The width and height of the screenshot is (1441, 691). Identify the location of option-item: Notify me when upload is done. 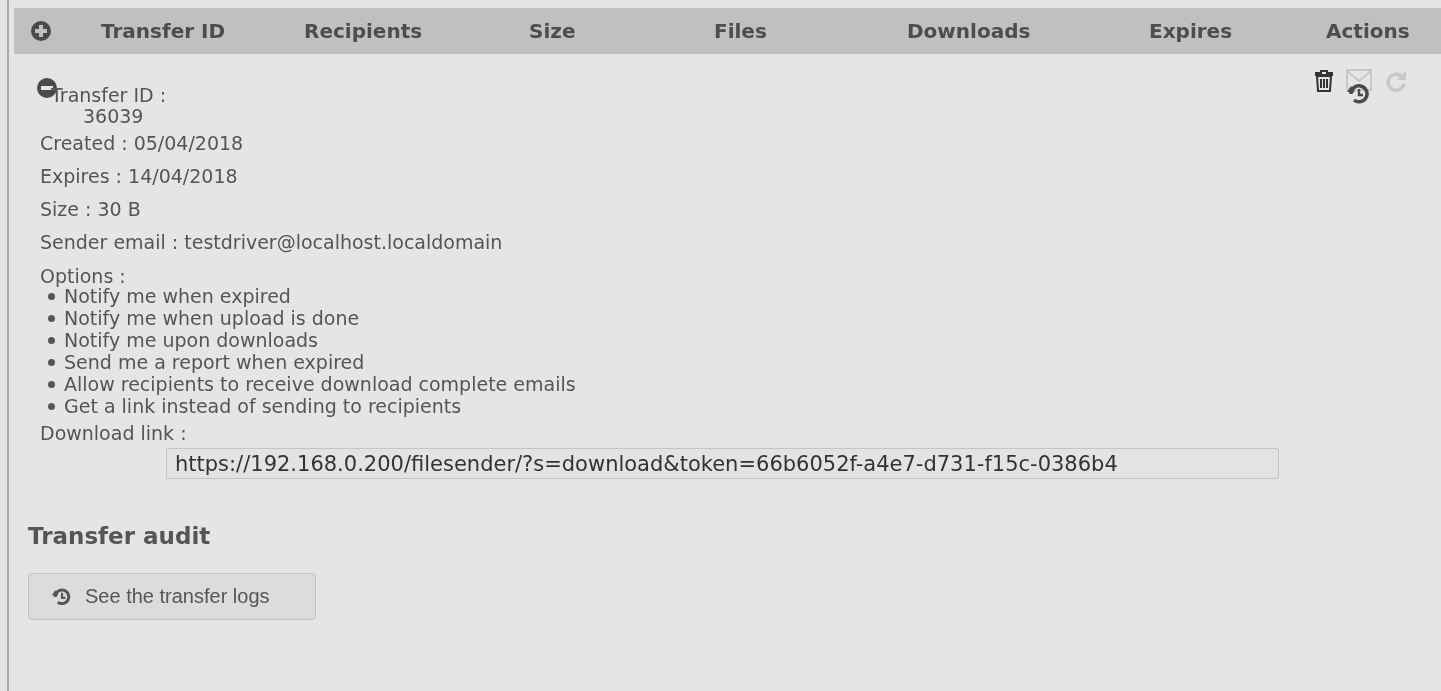
(212, 318).